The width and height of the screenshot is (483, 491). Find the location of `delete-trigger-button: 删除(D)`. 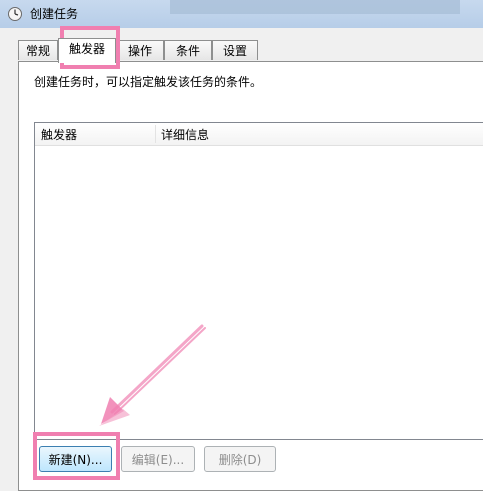

delete-trigger-button: 删除(D) is located at coordinates (240, 459).